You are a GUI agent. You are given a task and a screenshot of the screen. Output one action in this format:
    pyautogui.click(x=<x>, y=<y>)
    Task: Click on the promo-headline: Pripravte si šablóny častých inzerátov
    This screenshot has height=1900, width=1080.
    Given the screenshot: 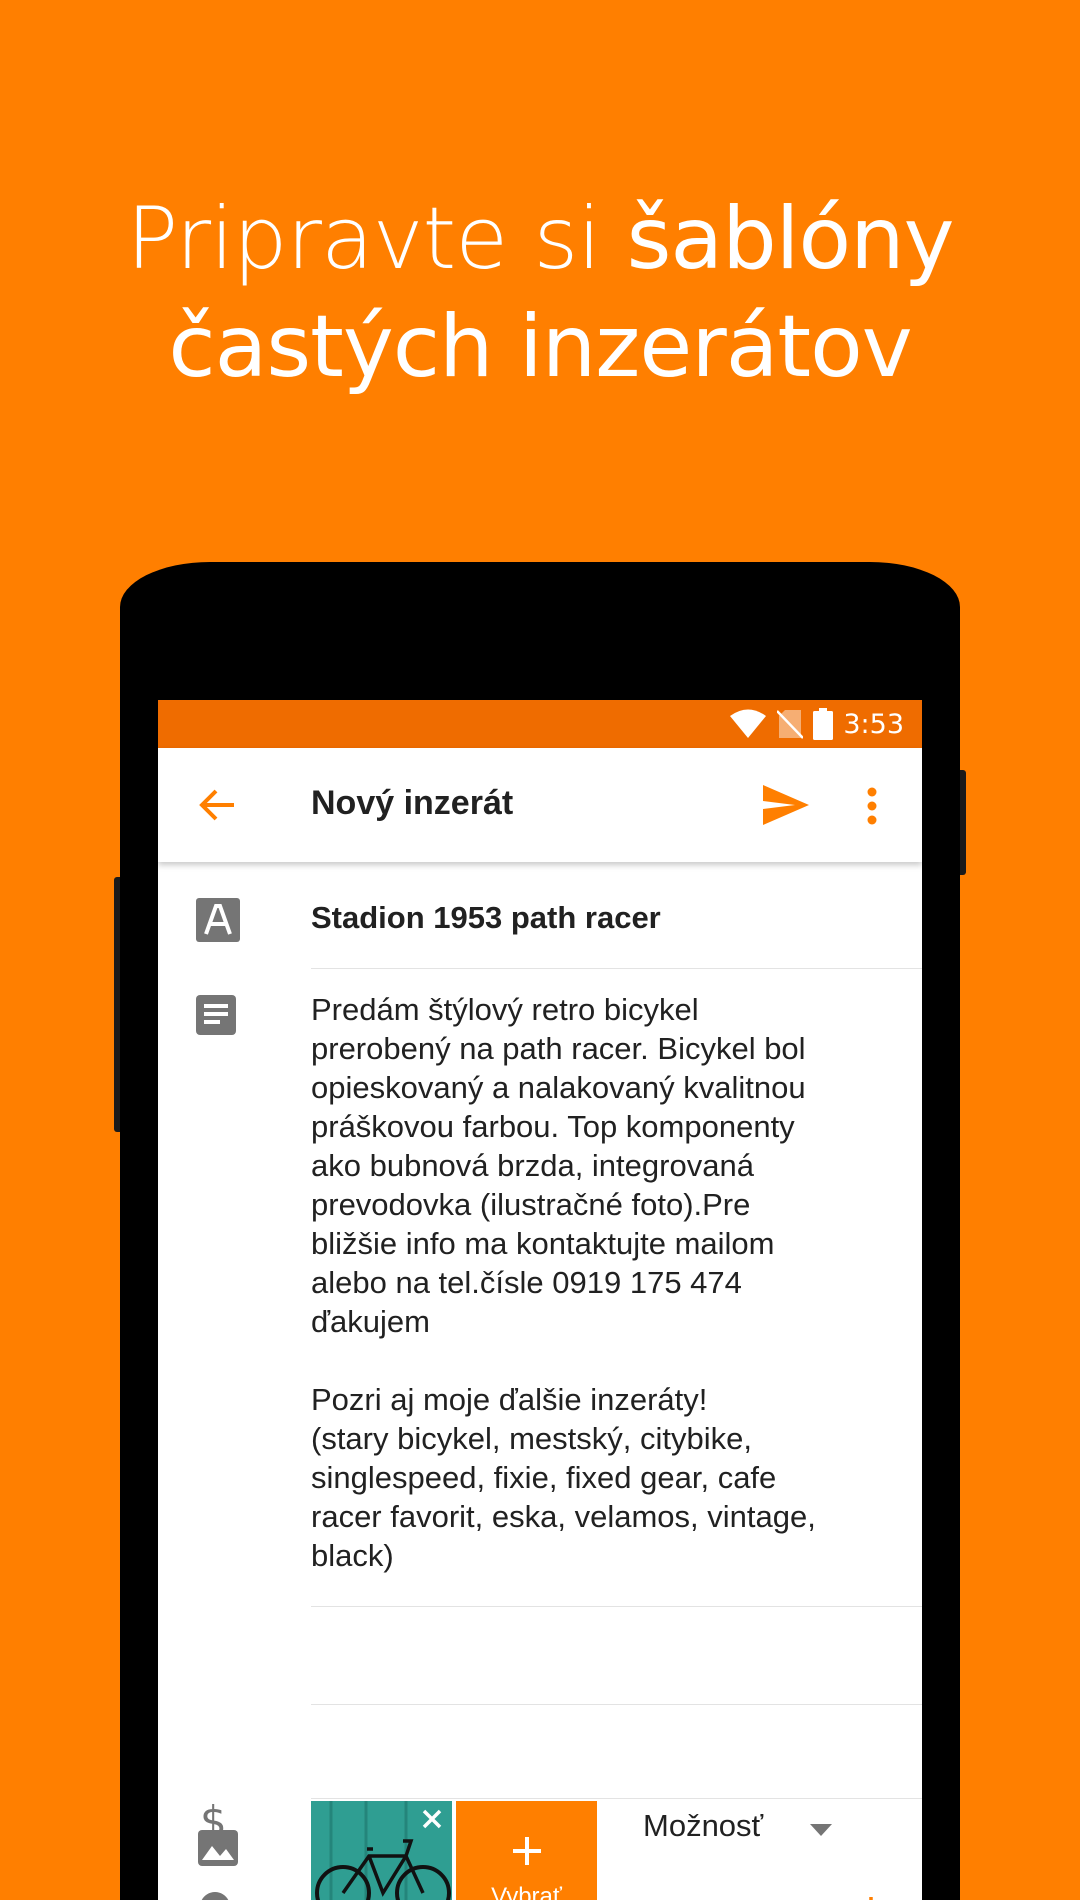 What is the action you would take?
    pyautogui.click(x=540, y=293)
    